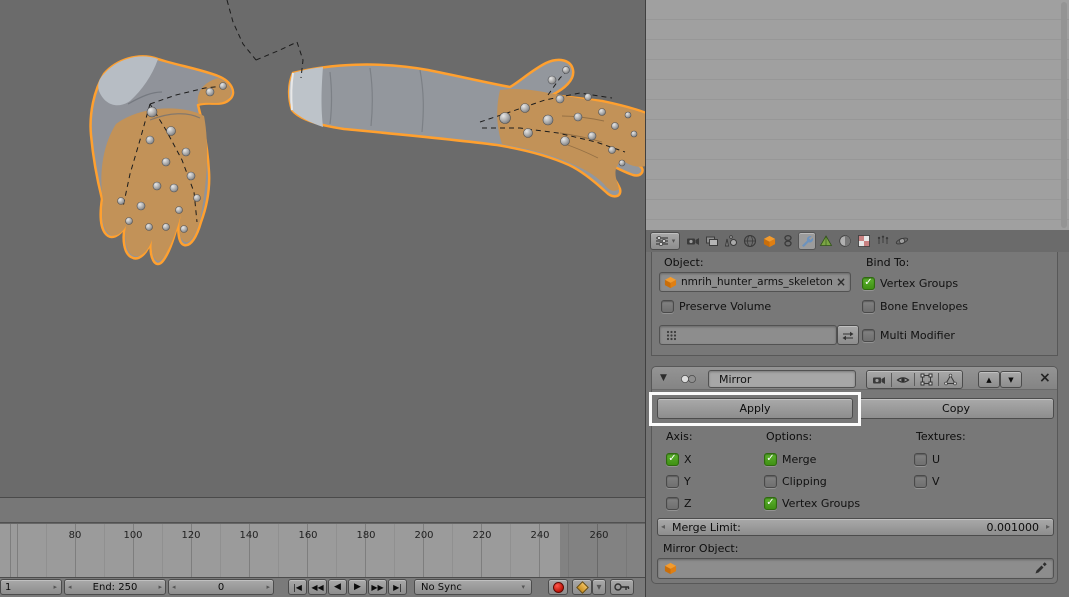 The height and width of the screenshot is (597, 1069). I want to click on merge-checkbox: ✓ Merge, so click(790, 459).